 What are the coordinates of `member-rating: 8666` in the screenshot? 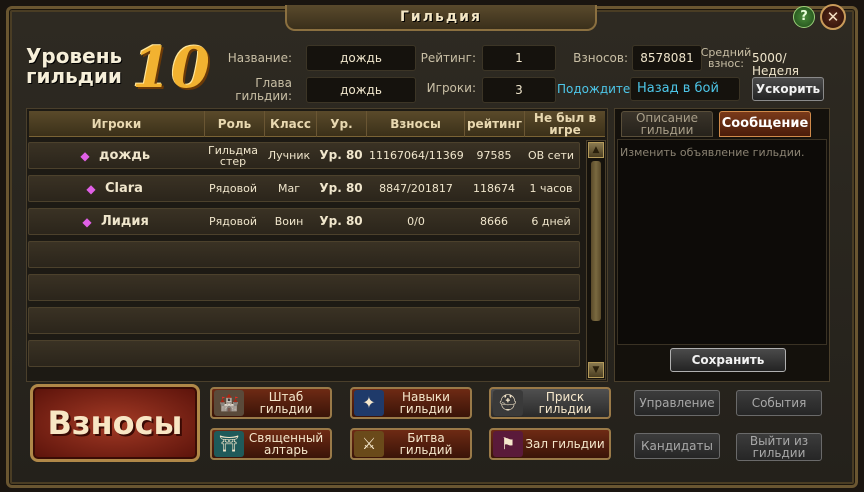 It's located at (494, 221).